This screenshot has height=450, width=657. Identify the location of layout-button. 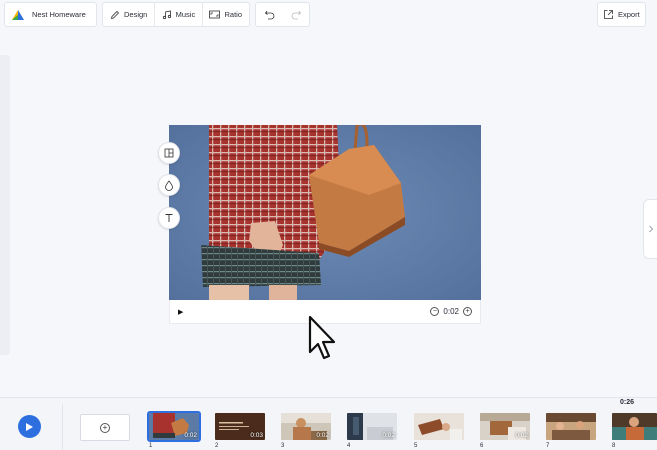
(169, 153).